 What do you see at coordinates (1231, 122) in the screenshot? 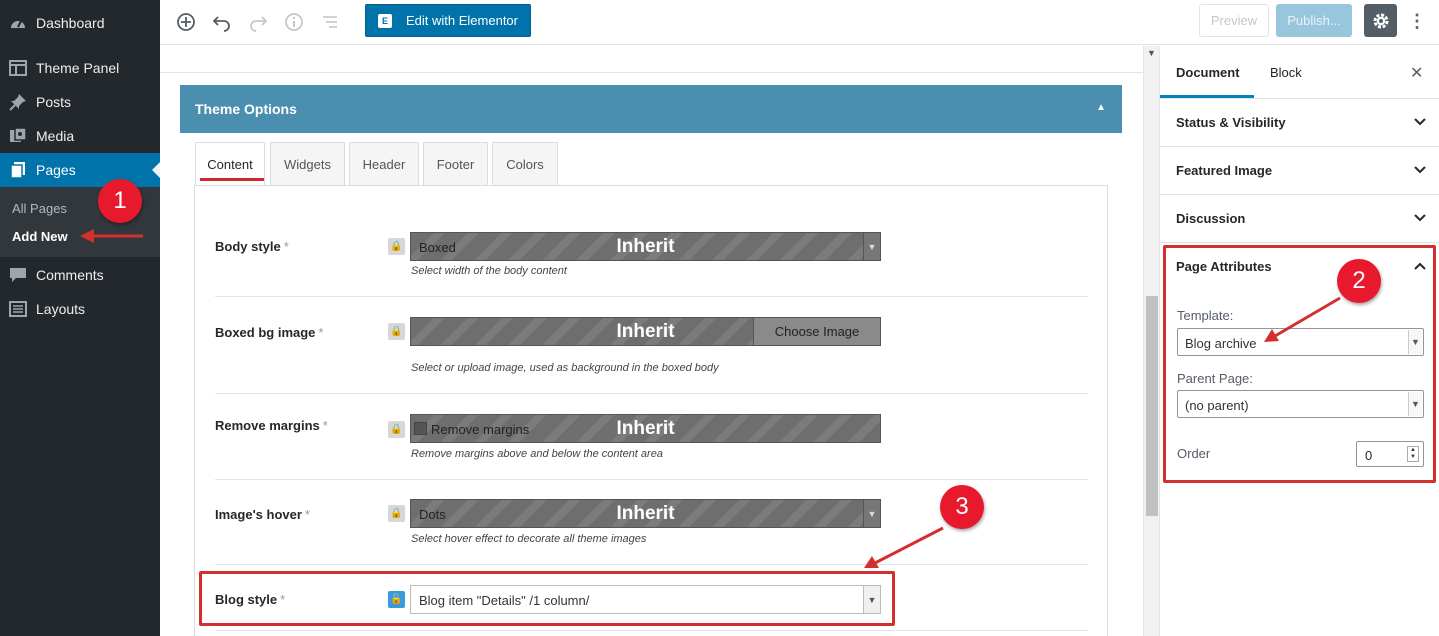
I see `section-title: Status & Visibility` at bounding box center [1231, 122].